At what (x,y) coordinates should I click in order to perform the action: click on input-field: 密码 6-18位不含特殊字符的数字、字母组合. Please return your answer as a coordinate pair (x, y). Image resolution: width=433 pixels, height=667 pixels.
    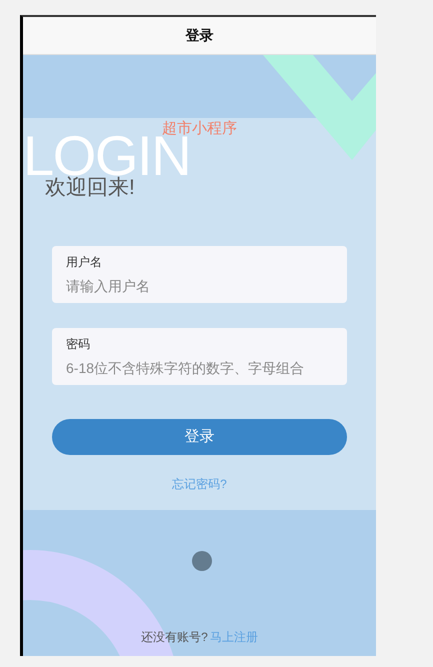
    Looking at the image, I should click on (199, 356).